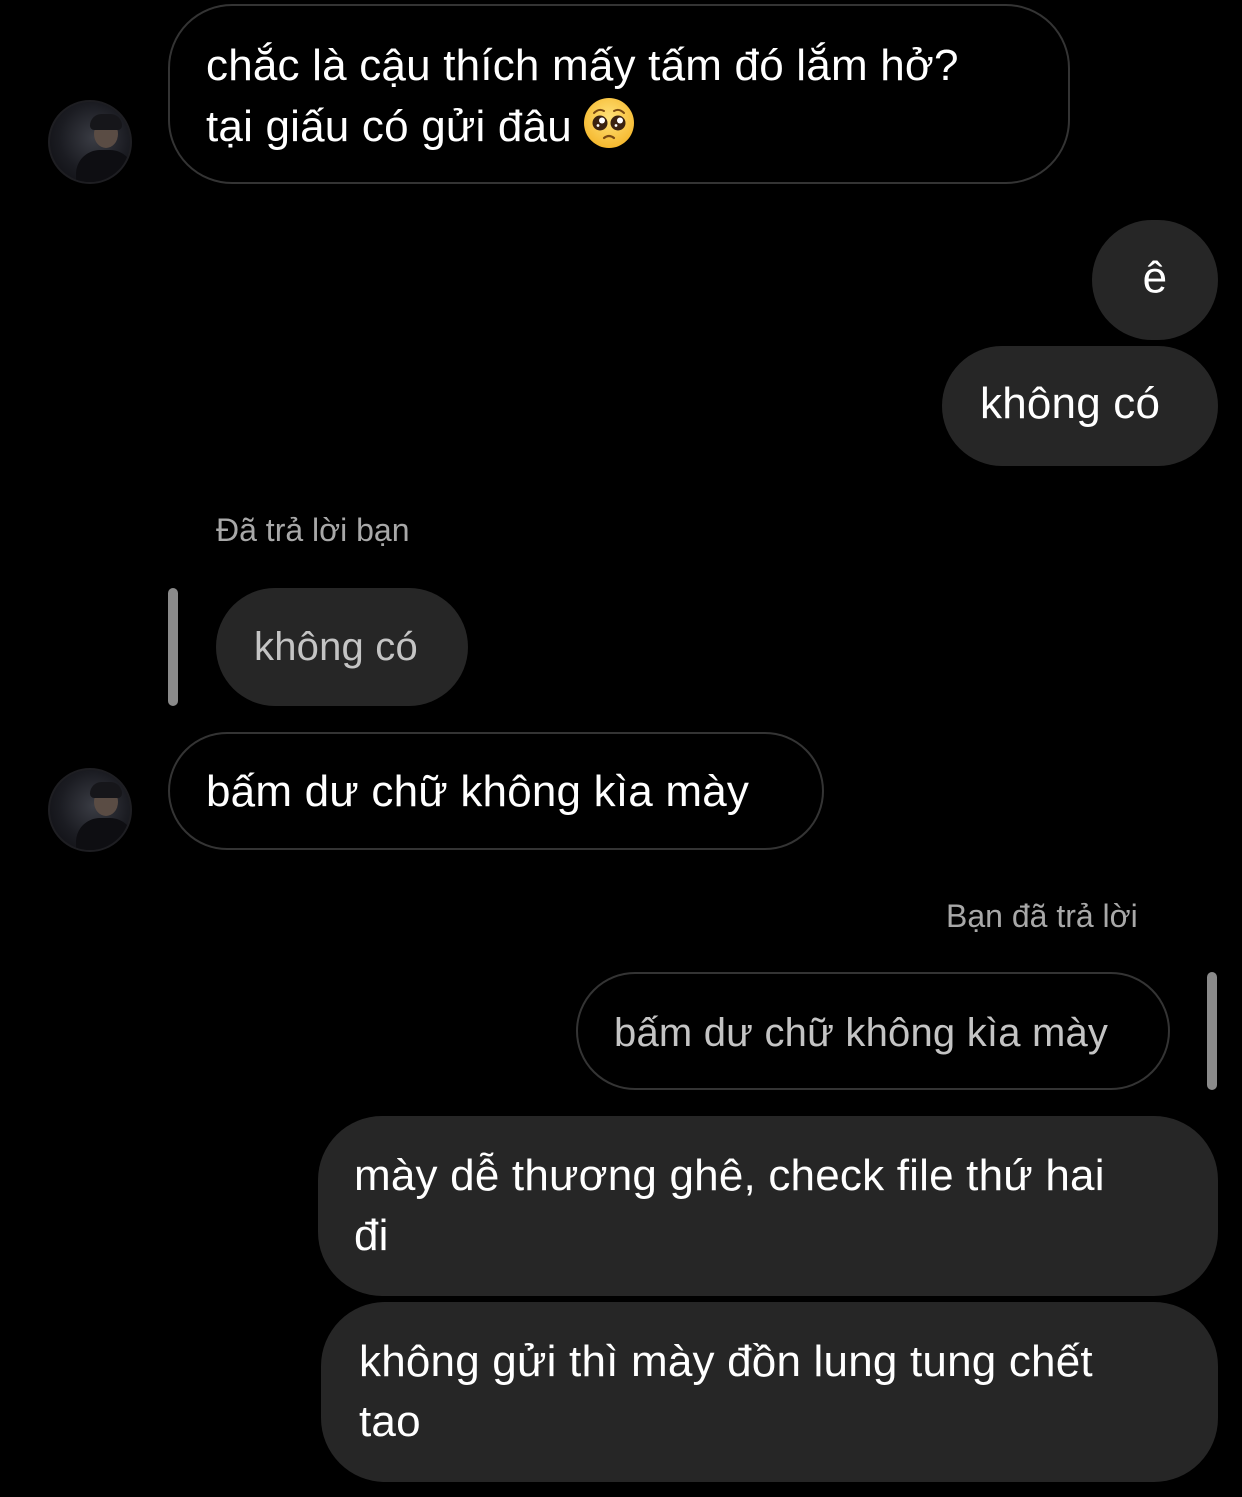 This screenshot has height=1497, width=1242. Describe the element at coordinates (1070, 403) in the screenshot. I see `message-text: không có` at that location.